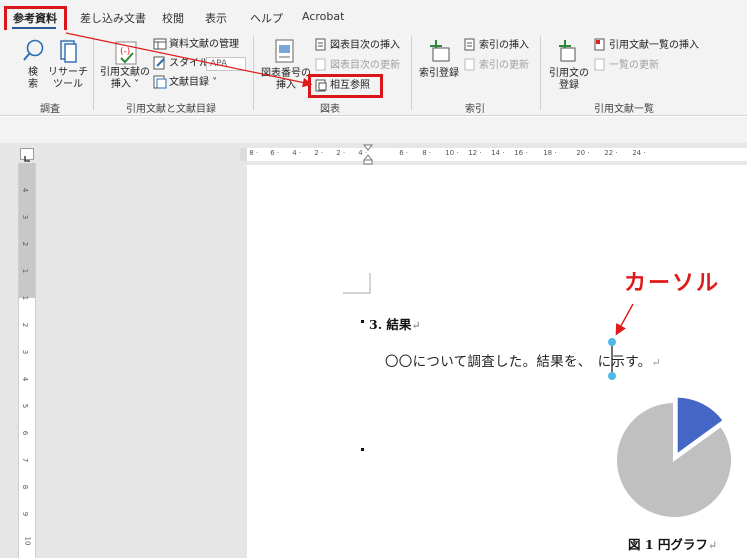  Describe the element at coordinates (68, 79) in the screenshot. I see `researcher-button: リサーチ ツール` at that location.